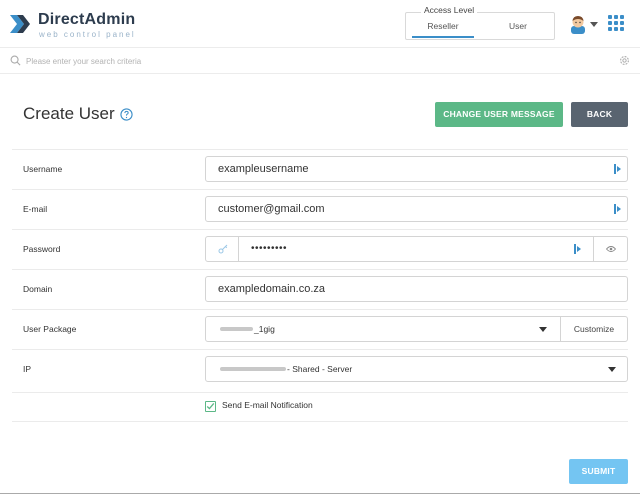 The height and width of the screenshot is (497, 640). Describe the element at coordinates (443, 26) in the screenshot. I see `tab-reseller: Reseller` at that location.